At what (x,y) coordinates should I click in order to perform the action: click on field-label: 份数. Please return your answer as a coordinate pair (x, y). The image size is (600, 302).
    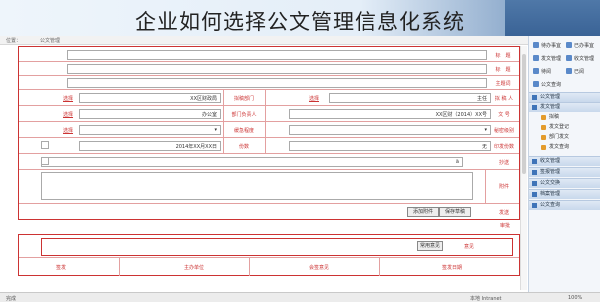
    Looking at the image, I should click on (243, 147).